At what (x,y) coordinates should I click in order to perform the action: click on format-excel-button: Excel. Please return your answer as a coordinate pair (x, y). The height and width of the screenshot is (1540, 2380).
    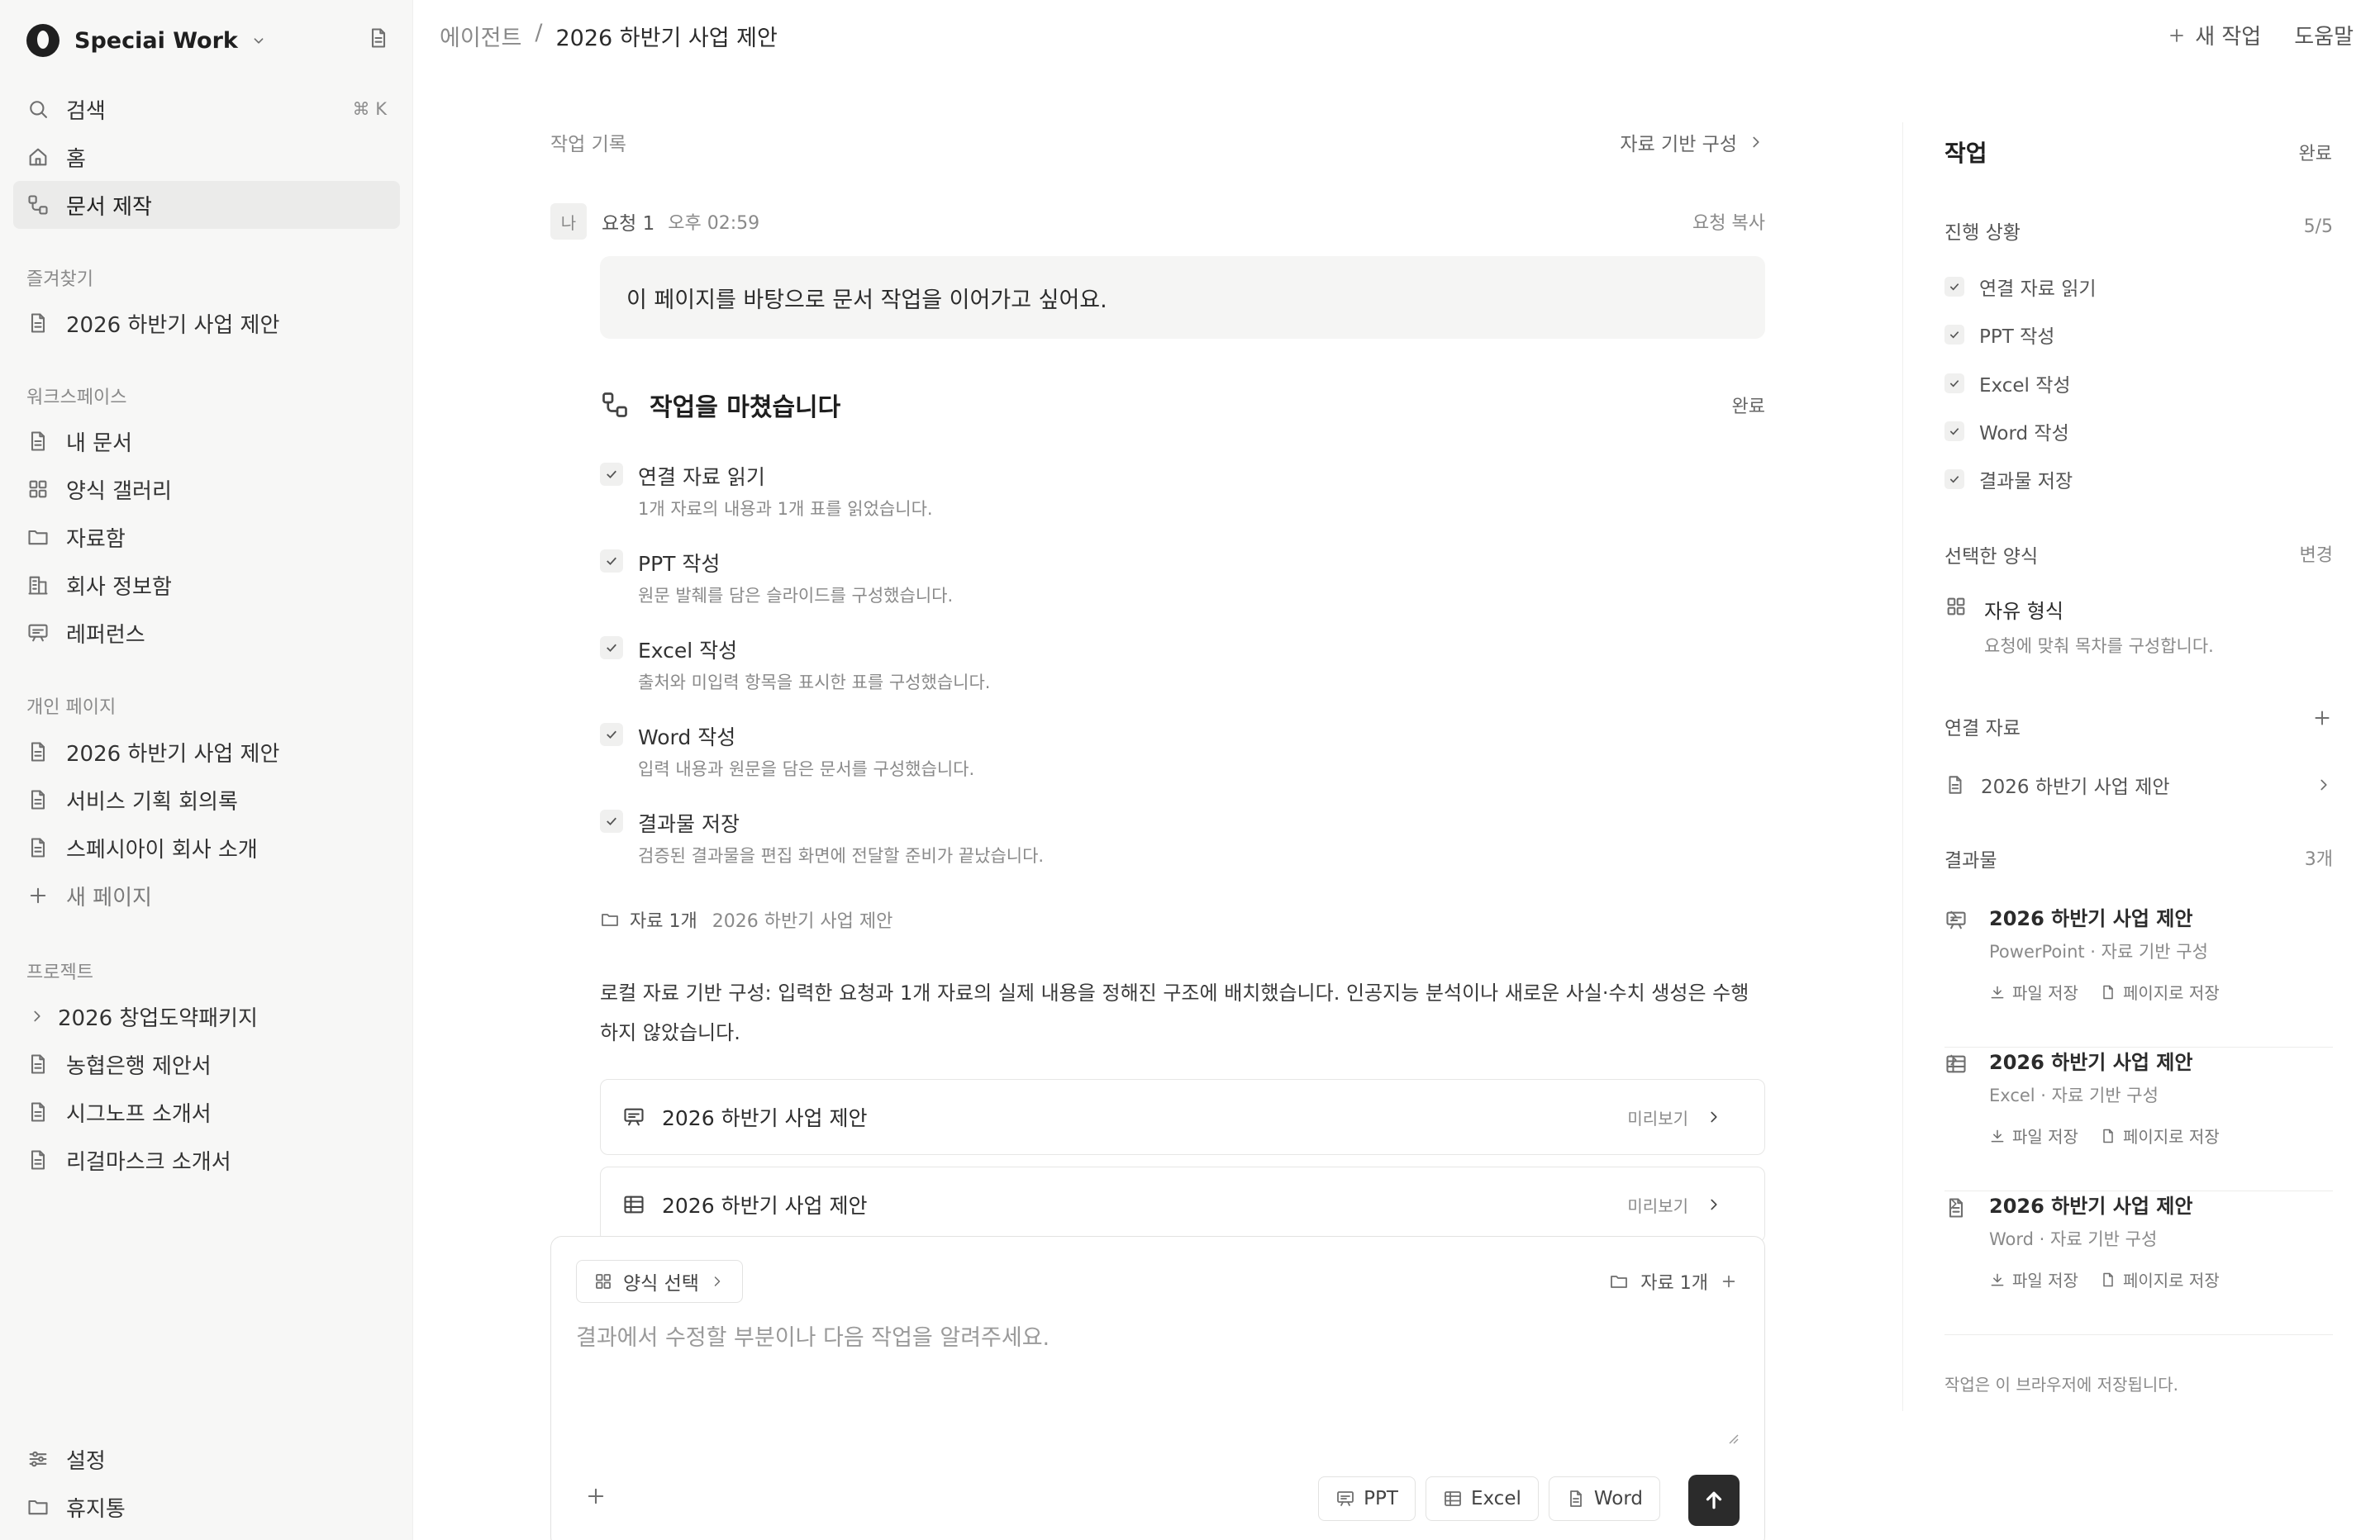
    Looking at the image, I should click on (1482, 1498).